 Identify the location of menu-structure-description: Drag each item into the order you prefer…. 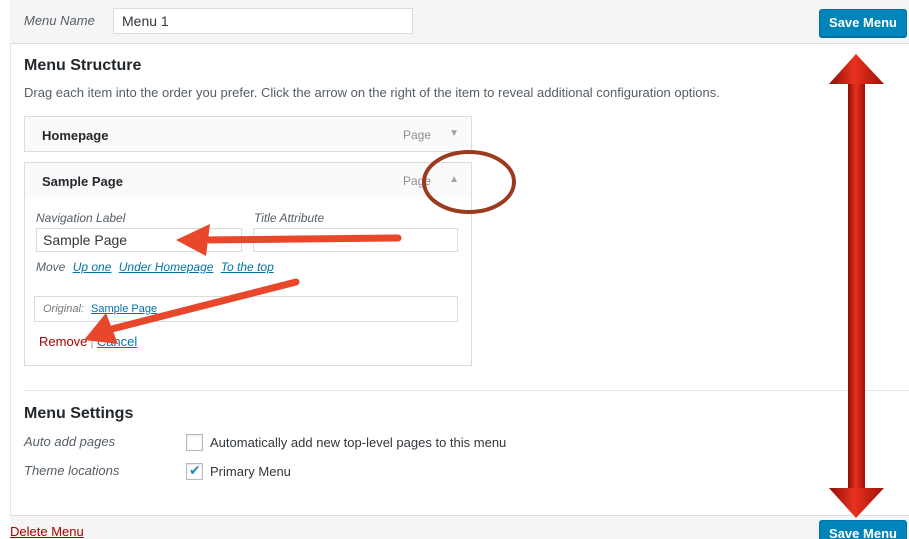
(372, 92).